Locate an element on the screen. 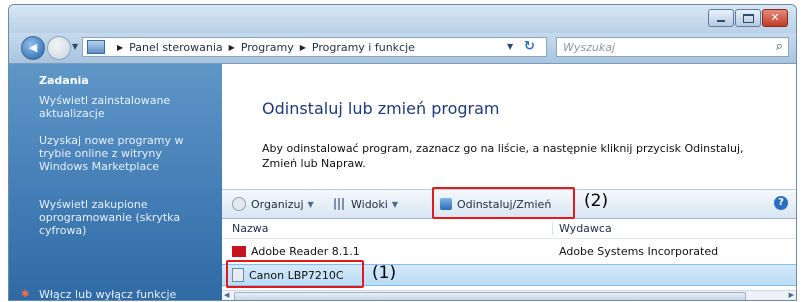  recent-pages-dropdown-icon: ▼ is located at coordinates (75, 46).